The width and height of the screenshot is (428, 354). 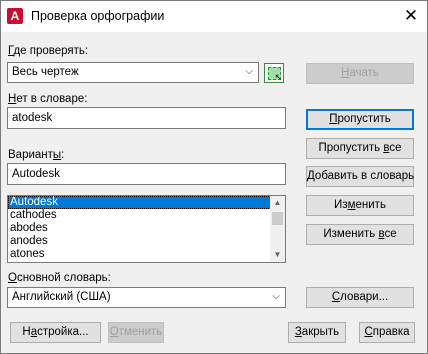 I want to click on main-dictionary-combo: Английский (США) ⌵, so click(x=146, y=297).